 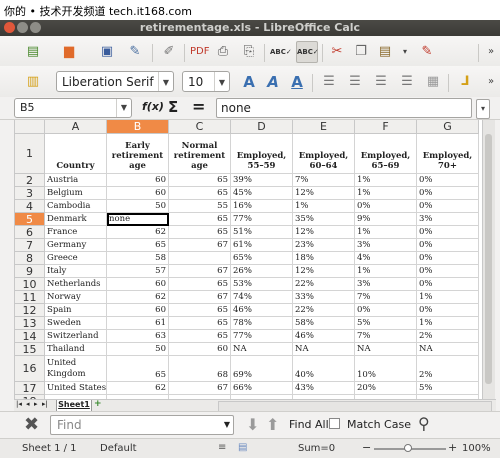 I want to click on table-header-cell: Employed, 65–69, so click(x=386, y=154).